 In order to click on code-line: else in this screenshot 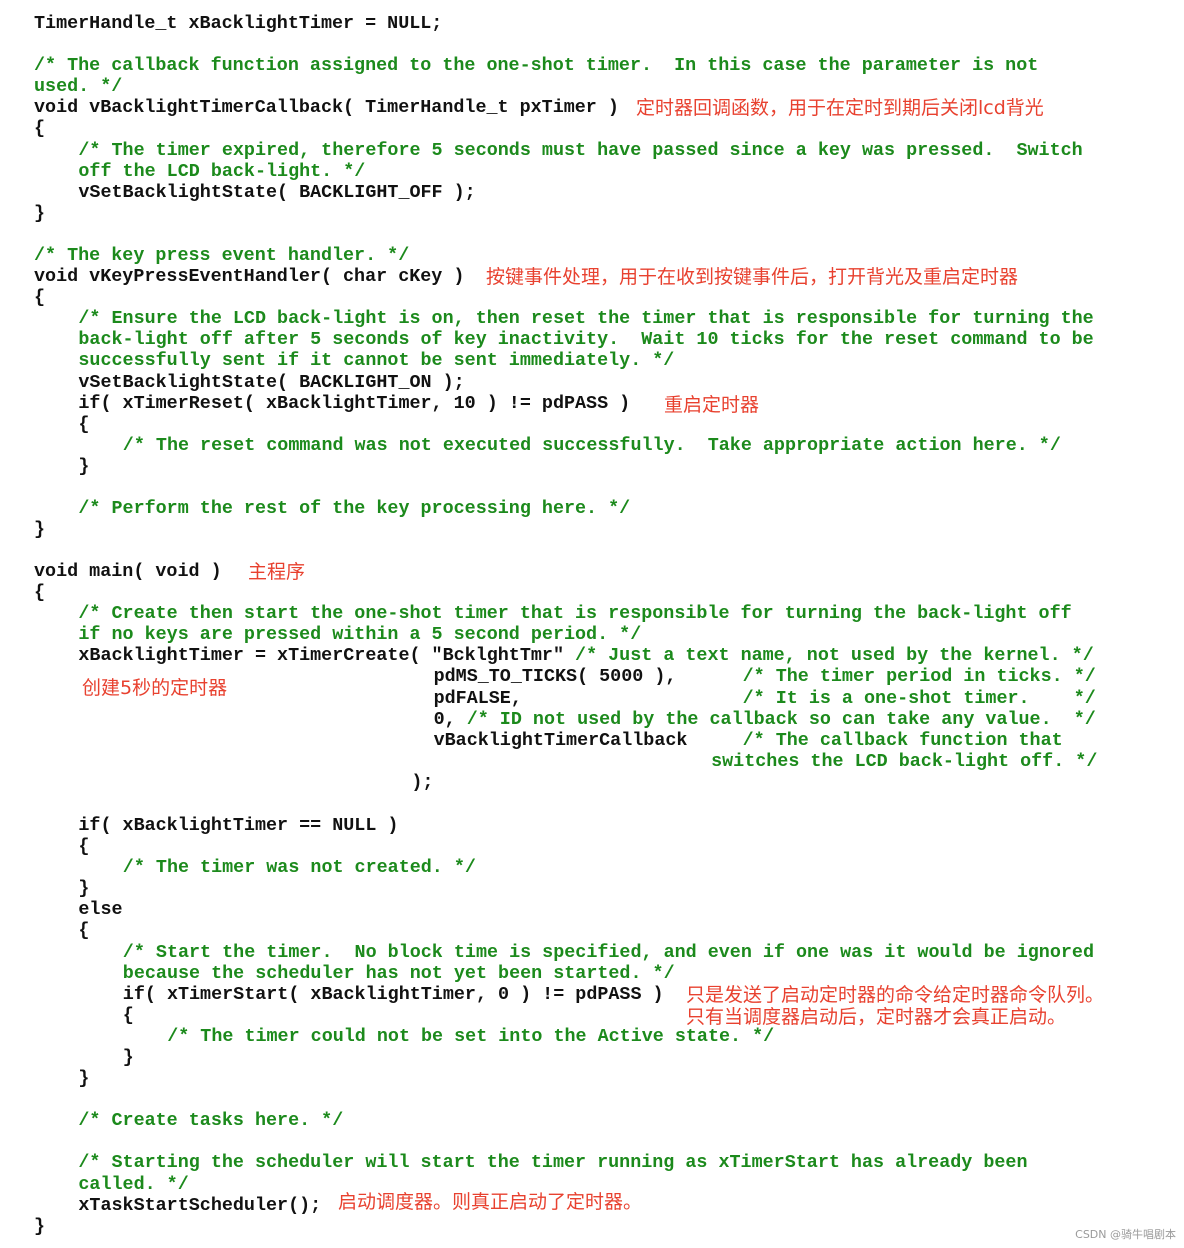, I will do `click(100, 909)`.